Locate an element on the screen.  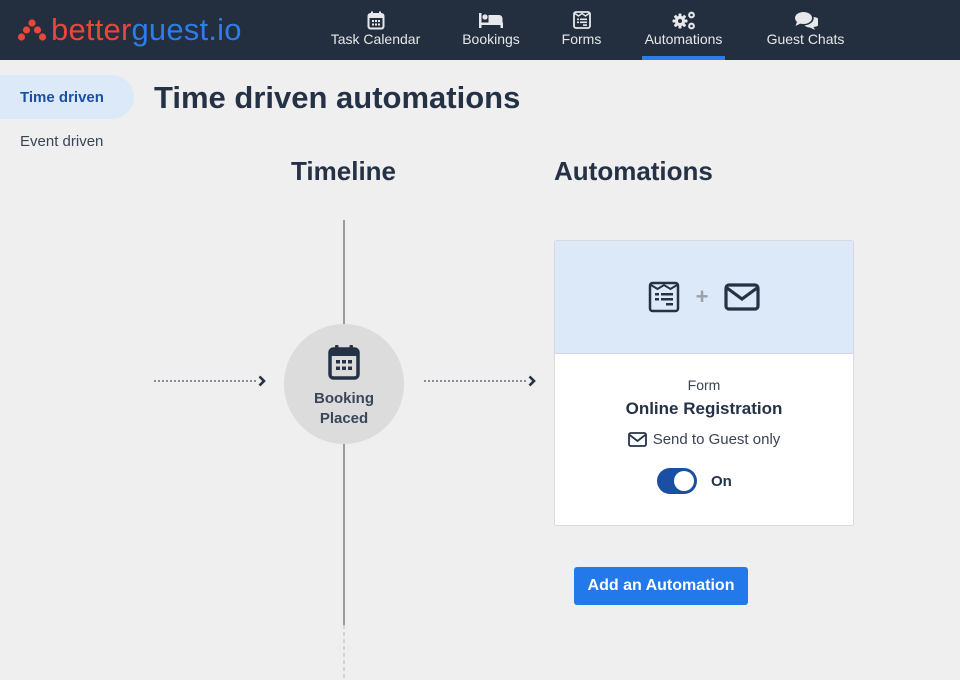
bed-icon is located at coordinates (491, 20).